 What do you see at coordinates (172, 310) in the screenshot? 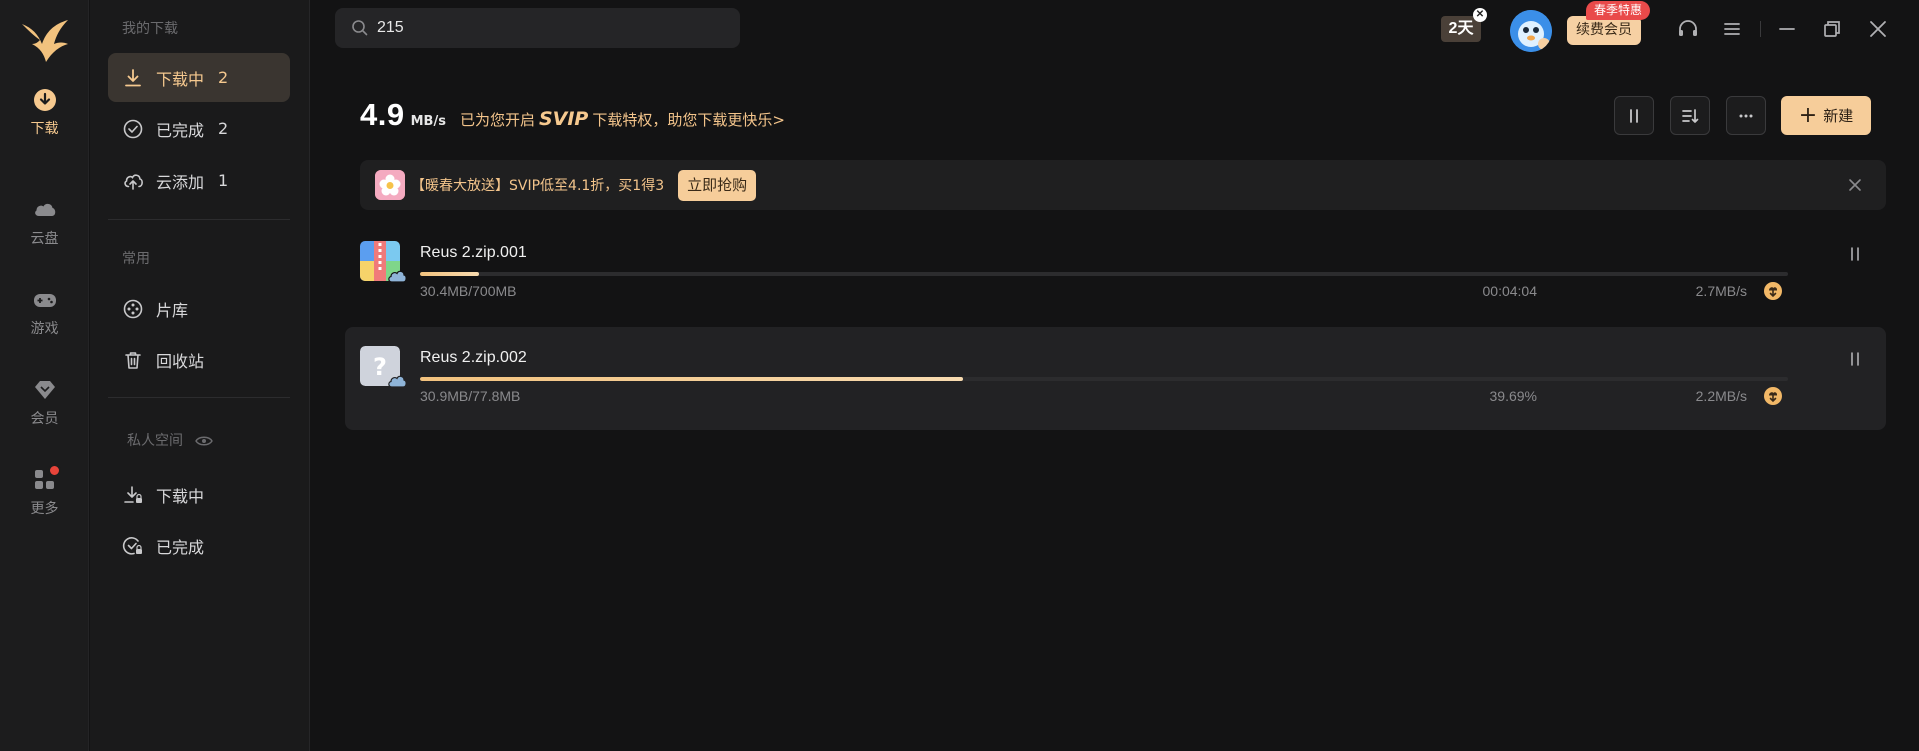
I see `sidebar-item-label: 片库` at bounding box center [172, 310].